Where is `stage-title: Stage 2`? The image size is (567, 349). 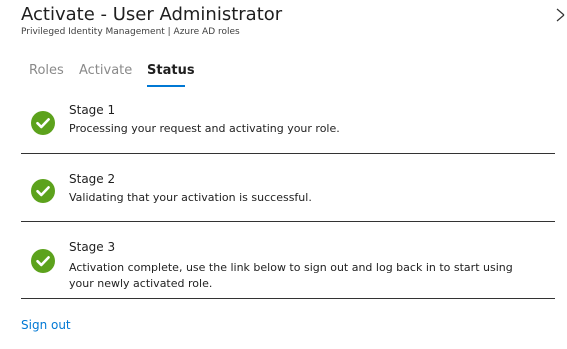
stage-title: Stage 2 is located at coordinates (92, 179).